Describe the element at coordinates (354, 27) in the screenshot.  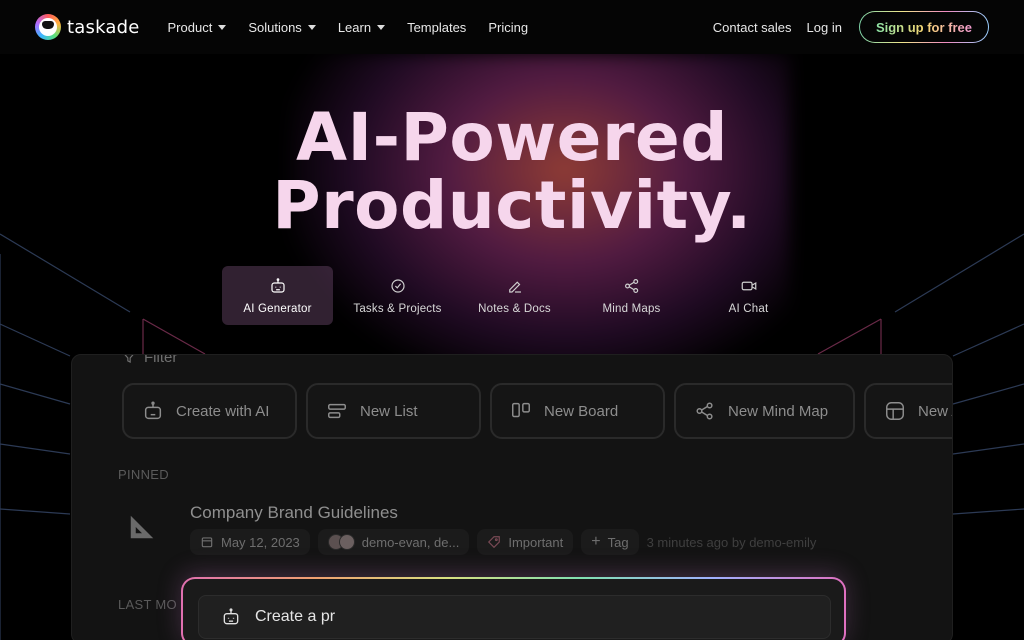
I see `nav-learn-label: Learn` at that location.